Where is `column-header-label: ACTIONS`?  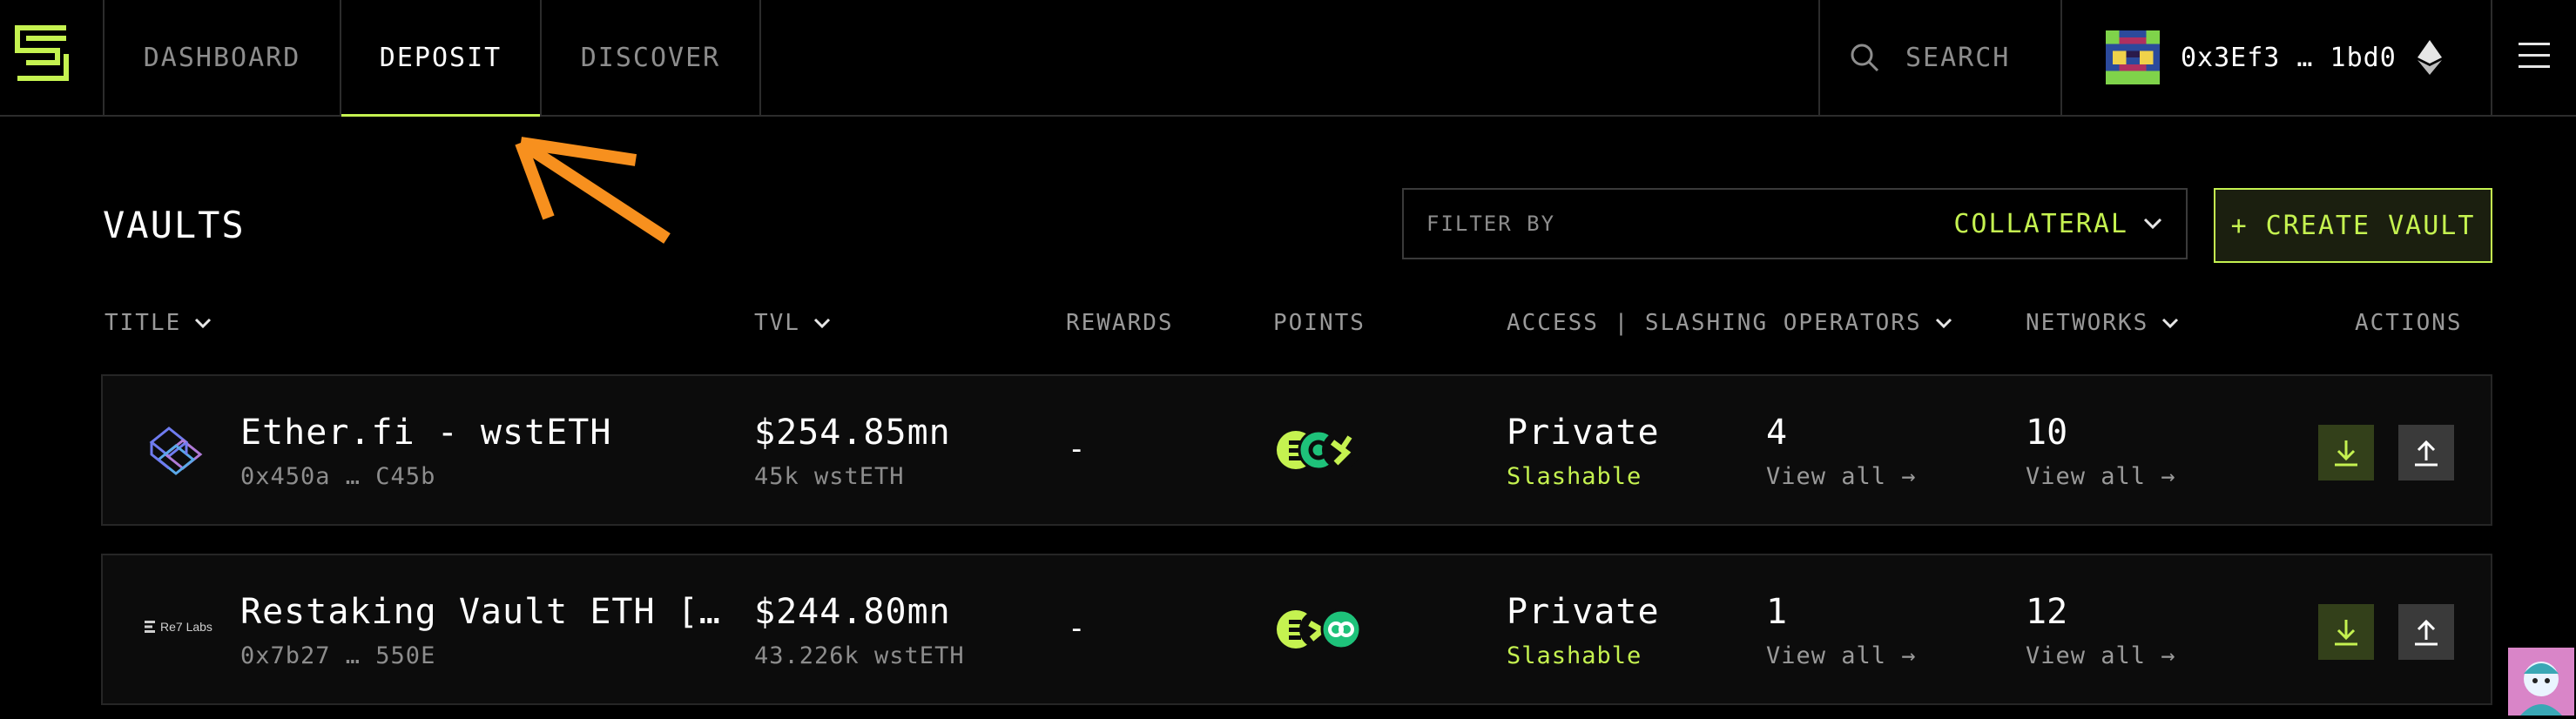
column-header-label: ACTIONS is located at coordinates (2409, 323).